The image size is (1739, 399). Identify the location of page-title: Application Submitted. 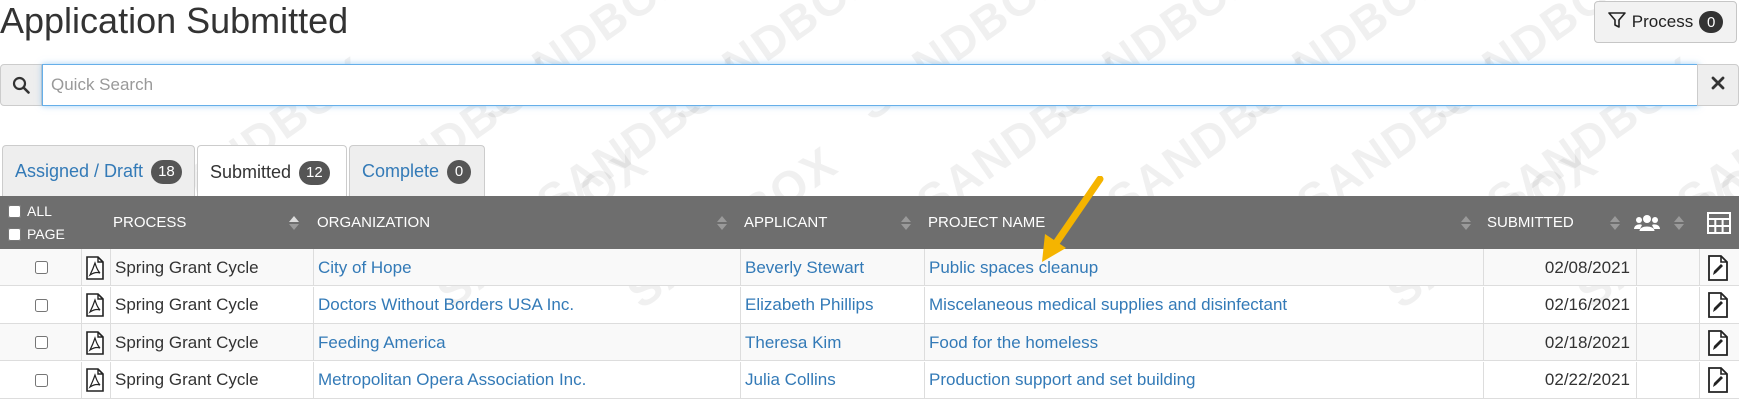
(174, 20).